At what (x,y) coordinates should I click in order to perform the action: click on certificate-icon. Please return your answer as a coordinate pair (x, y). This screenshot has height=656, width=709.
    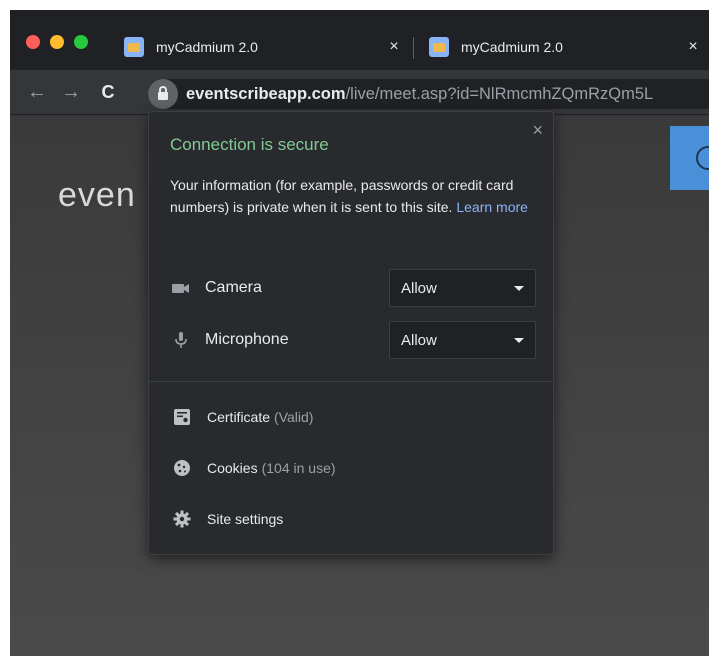
    Looking at the image, I should click on (182, 417).